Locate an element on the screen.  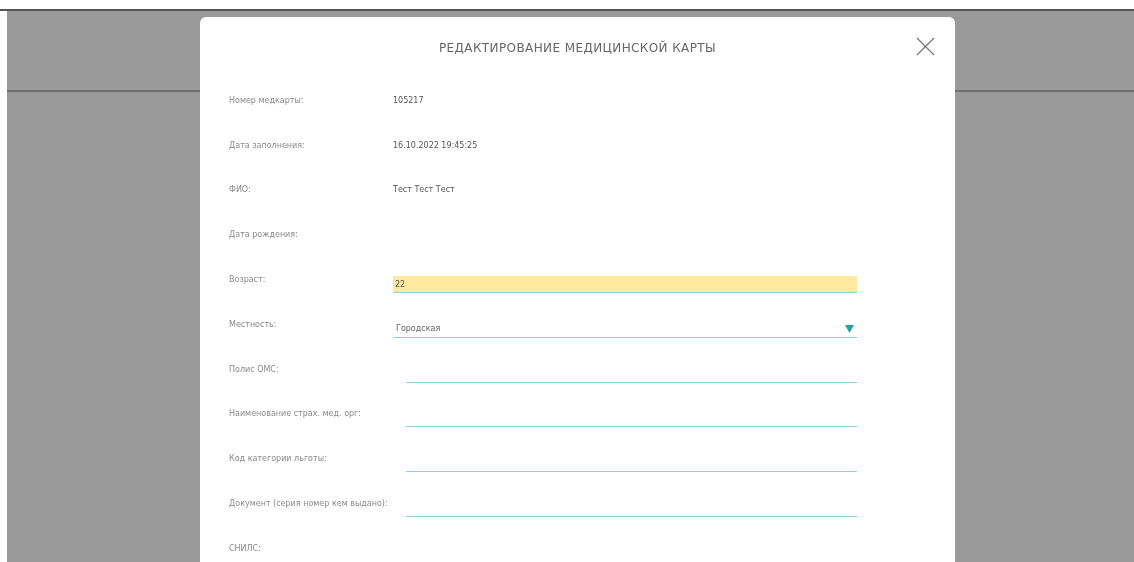
field-label: Документ (серия номер кем выдано): is located at coordinates (309, 504).